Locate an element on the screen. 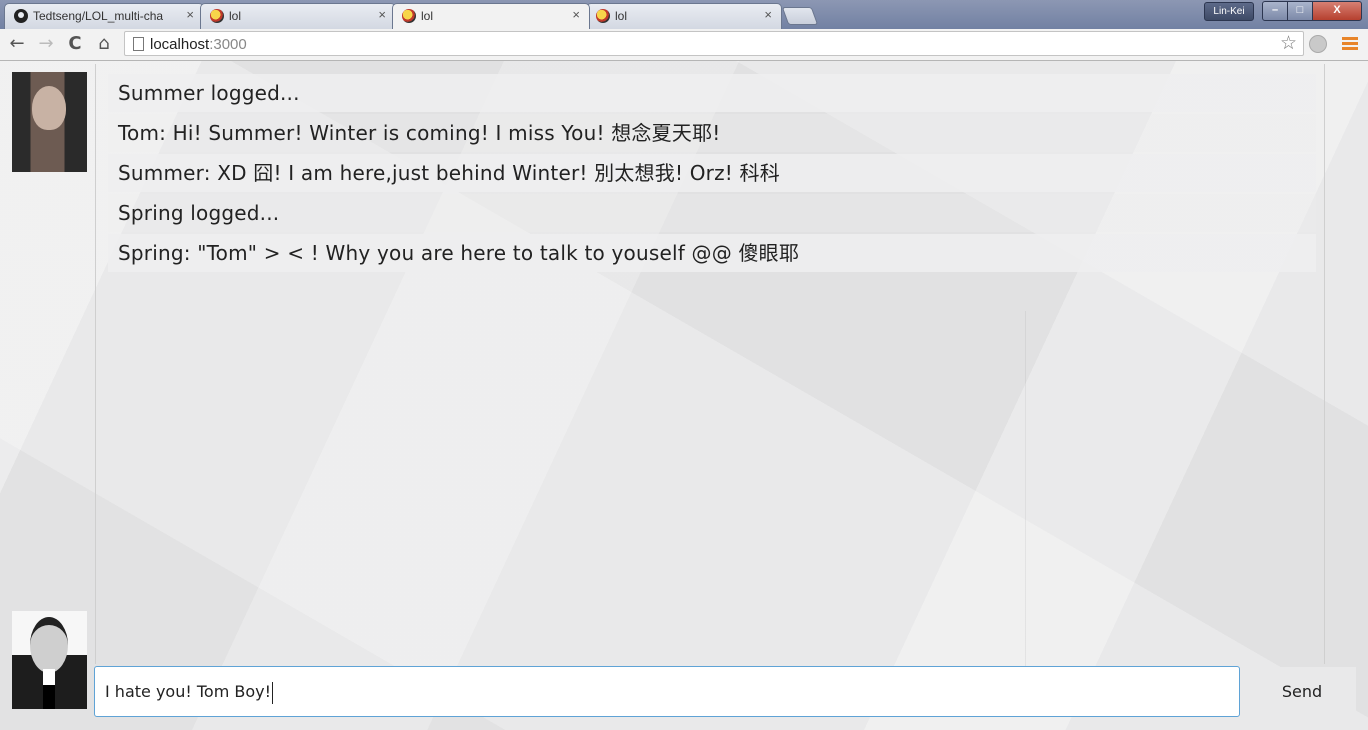  message-input-value: I hate you! Tom Boy! is located at coordinates (188, 691).